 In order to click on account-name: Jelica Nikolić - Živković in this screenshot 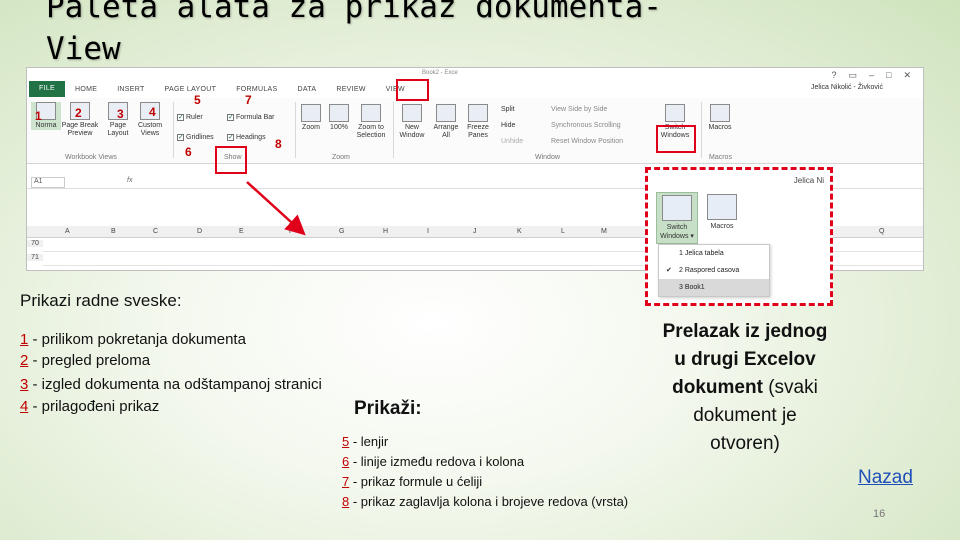, I will do `click(847, 87)`.